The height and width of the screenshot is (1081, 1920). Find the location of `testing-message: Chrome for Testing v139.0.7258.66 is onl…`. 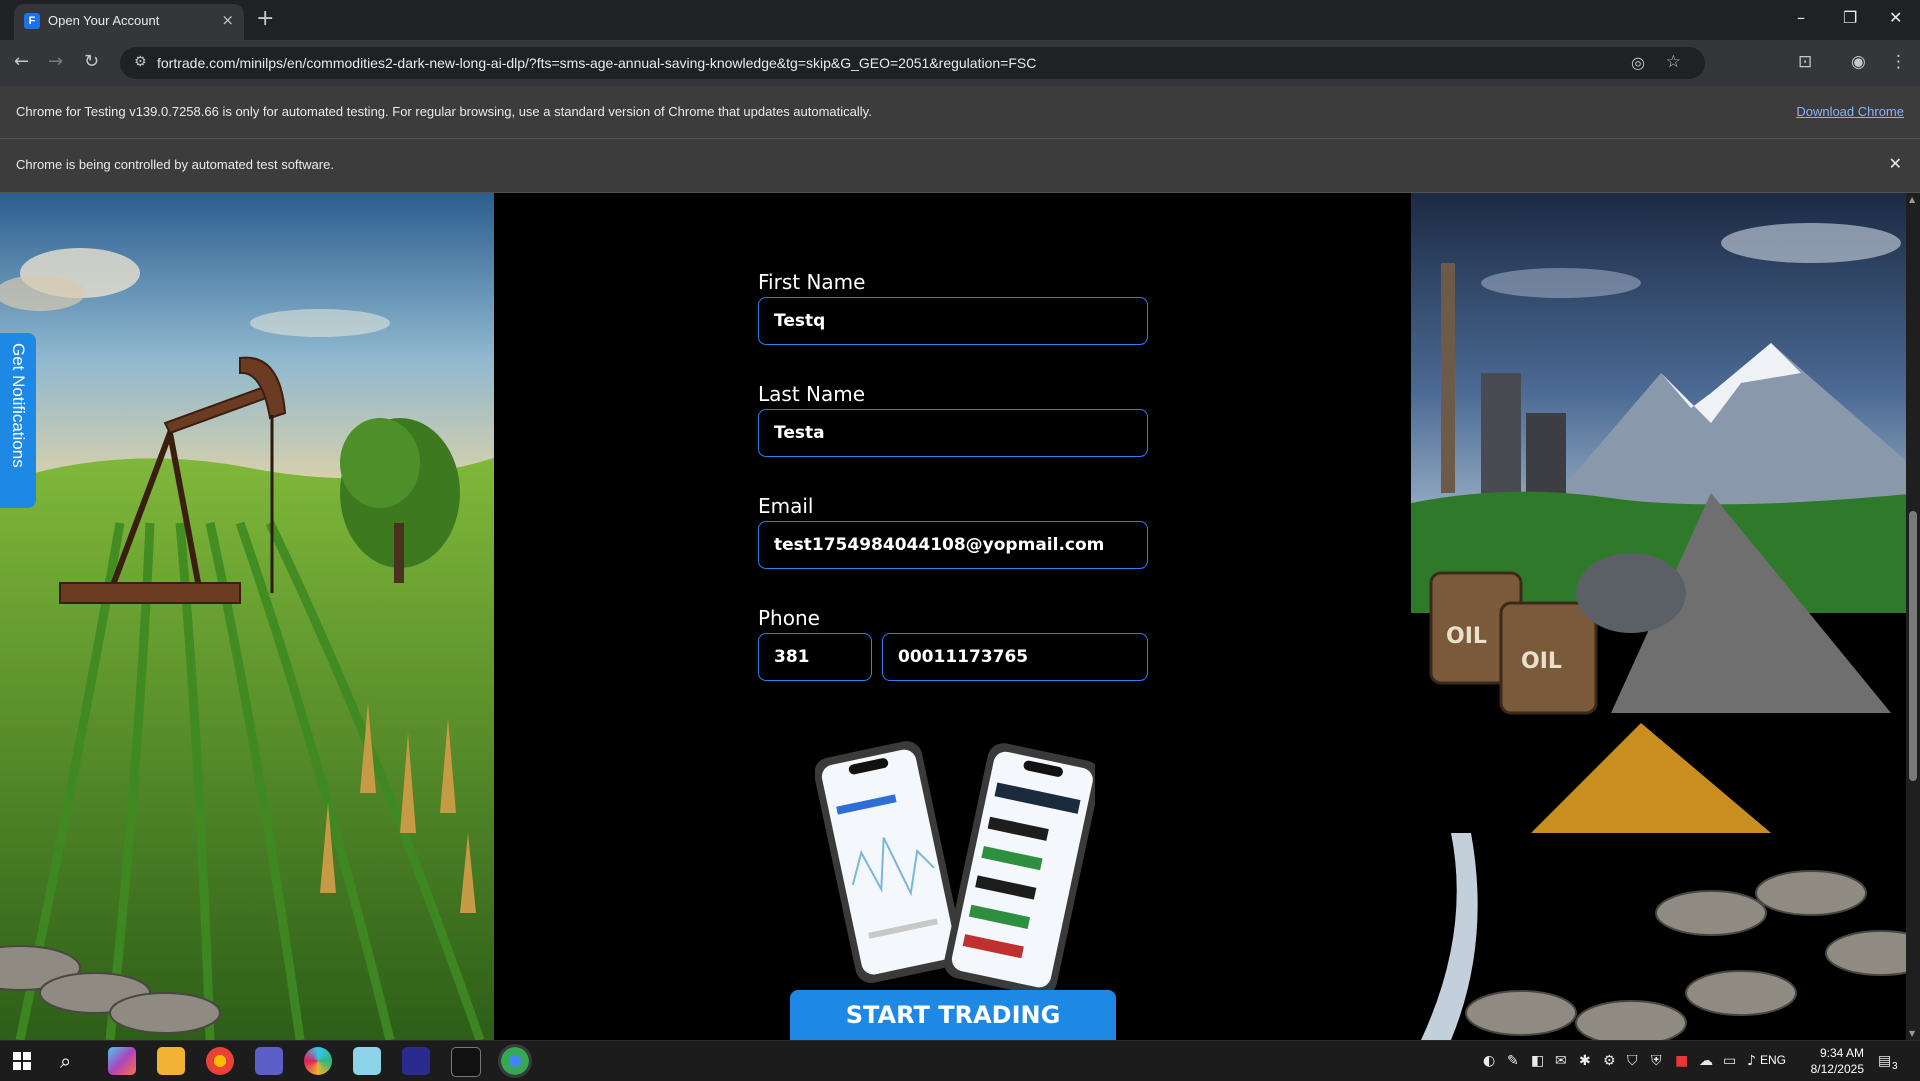

testing-message: Chrome for Testing v139.0.7258.66 is onl… is located at coordinates (444, 111).